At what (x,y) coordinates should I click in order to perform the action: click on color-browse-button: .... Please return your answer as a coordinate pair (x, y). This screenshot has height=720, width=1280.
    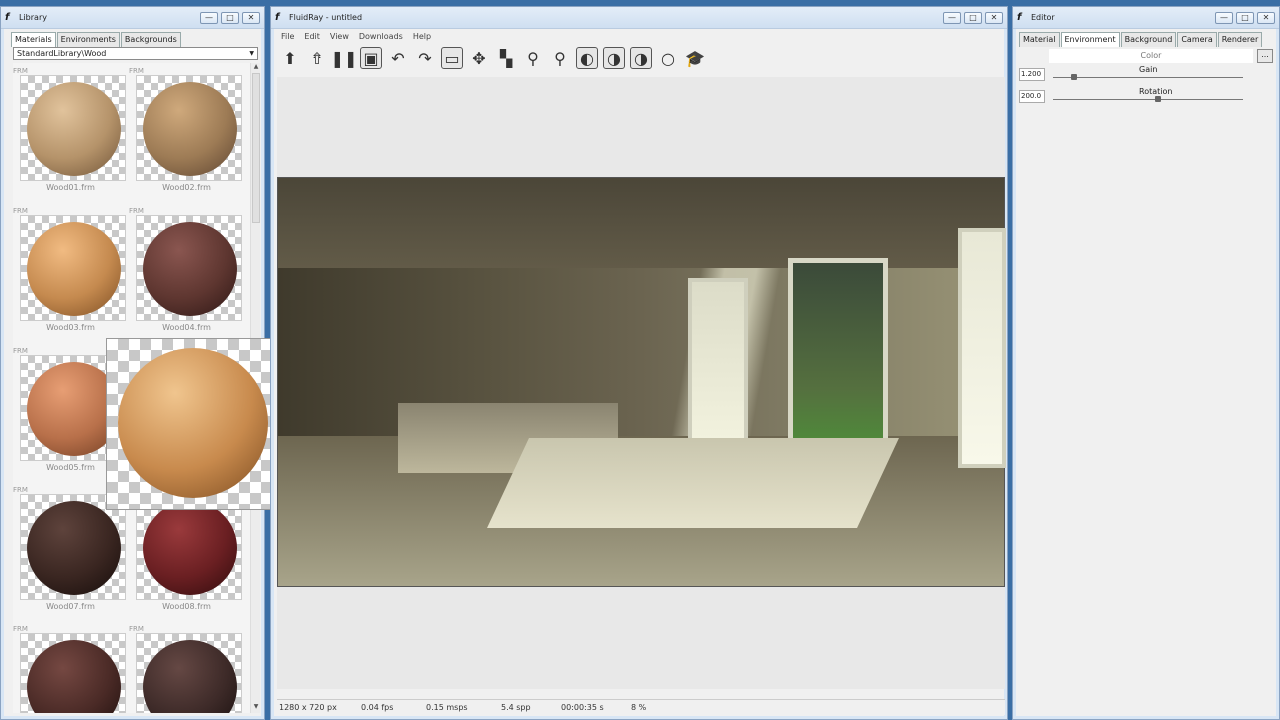
    Looking at the image, I should click on (1265, 56).